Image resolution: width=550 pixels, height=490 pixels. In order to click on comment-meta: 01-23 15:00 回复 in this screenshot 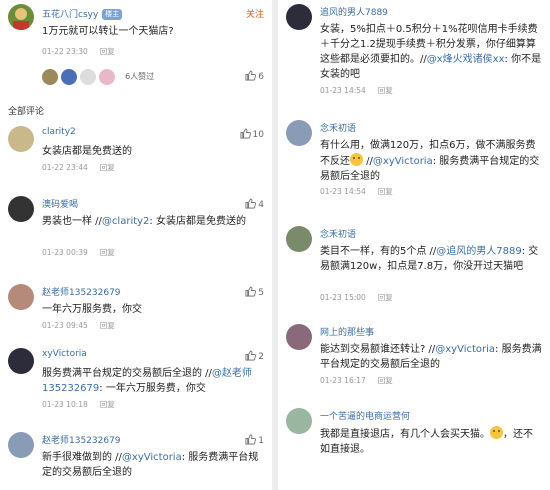, I will do `click(356, 297)`.